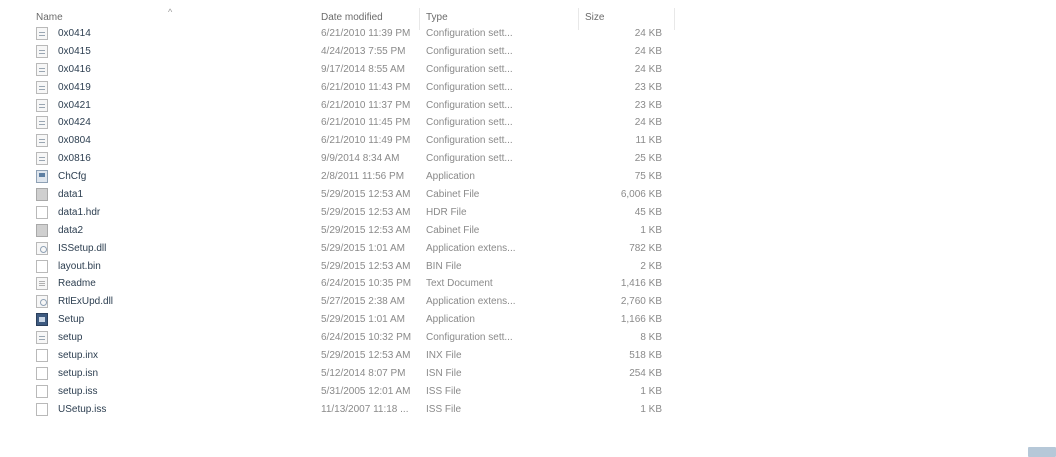 Image resolution: width=1056 pixels, height=457 pixels. Describe the element at coordinates (645, 248) in the screenshot. I see `file-size: 782 KB` at that location.